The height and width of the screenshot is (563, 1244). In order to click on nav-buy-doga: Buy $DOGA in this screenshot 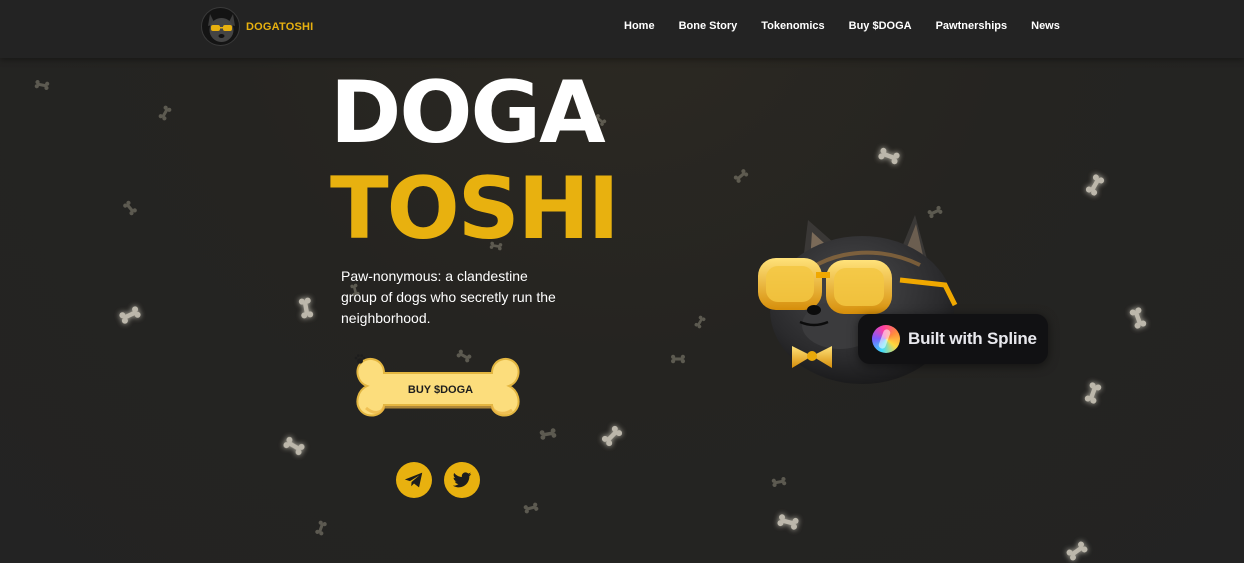, I will do `click(880, 26)`.